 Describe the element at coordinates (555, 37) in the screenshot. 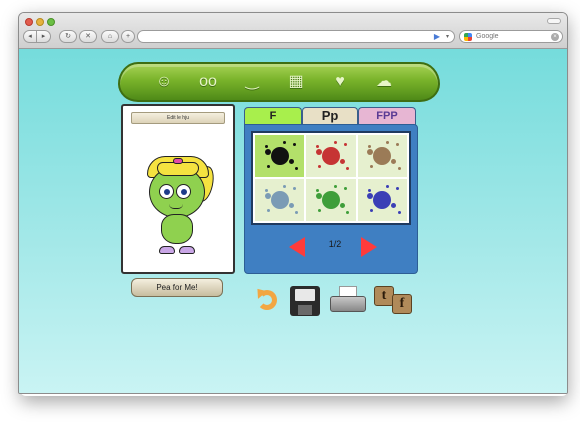

I see `clear-search-icon: ×` at that location.